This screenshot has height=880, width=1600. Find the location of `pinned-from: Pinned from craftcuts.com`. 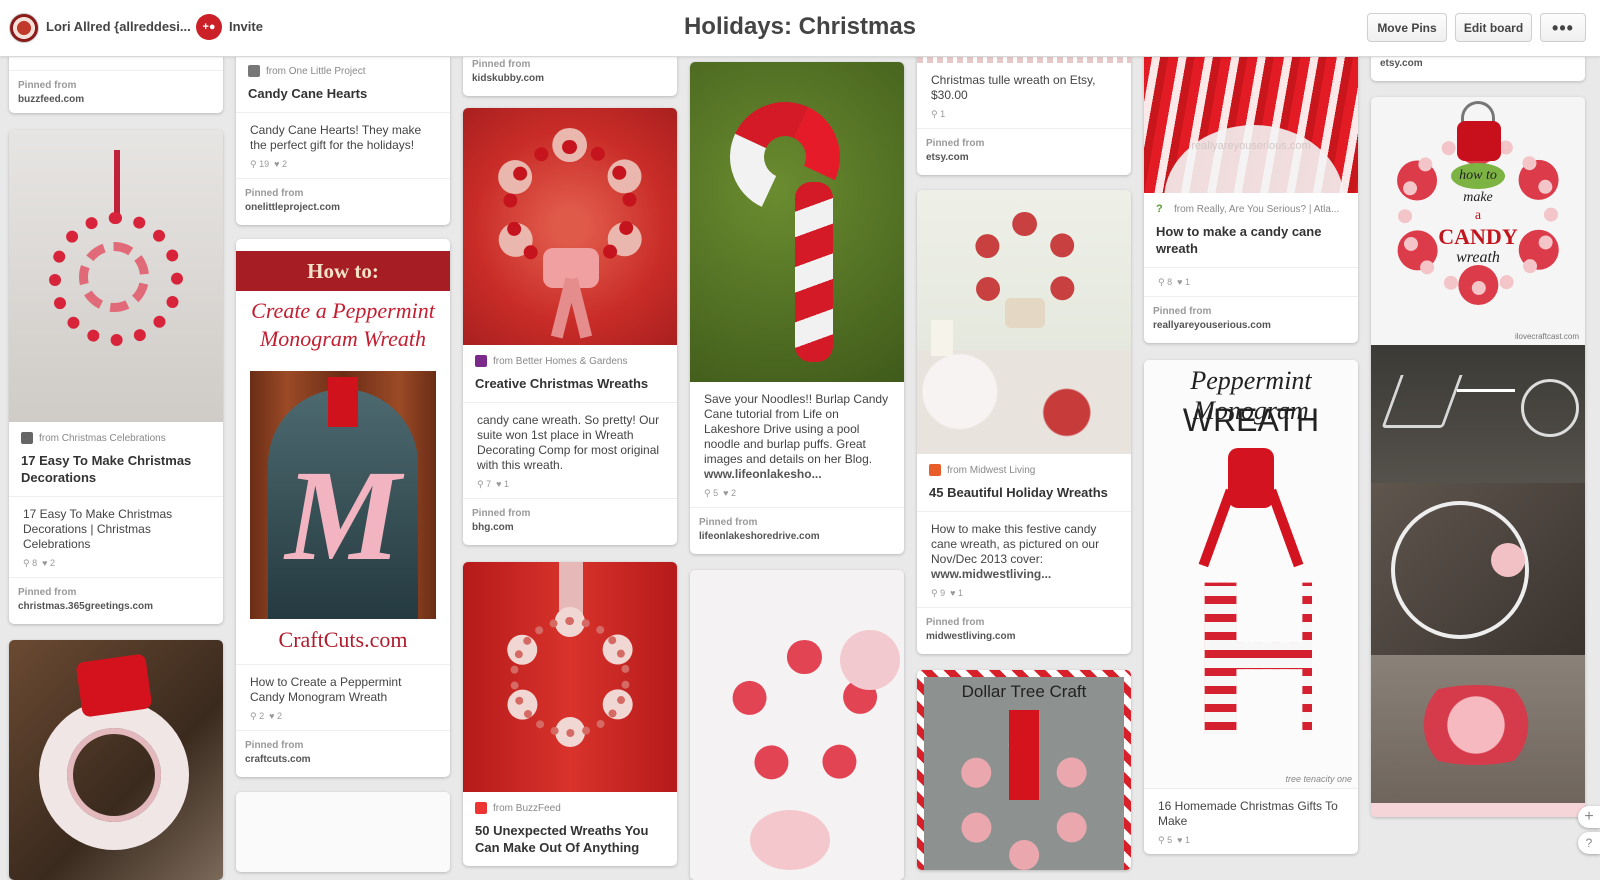

pinned-from: Pinned from craftcuts.com is located at coordinates (343, 753).